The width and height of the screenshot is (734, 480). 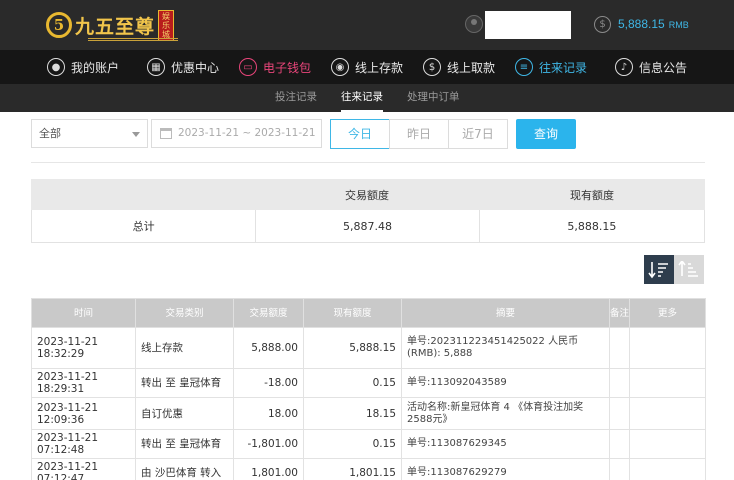 I want to click on nav-my-account: ● 我的账户, so click(x=83, y=67).